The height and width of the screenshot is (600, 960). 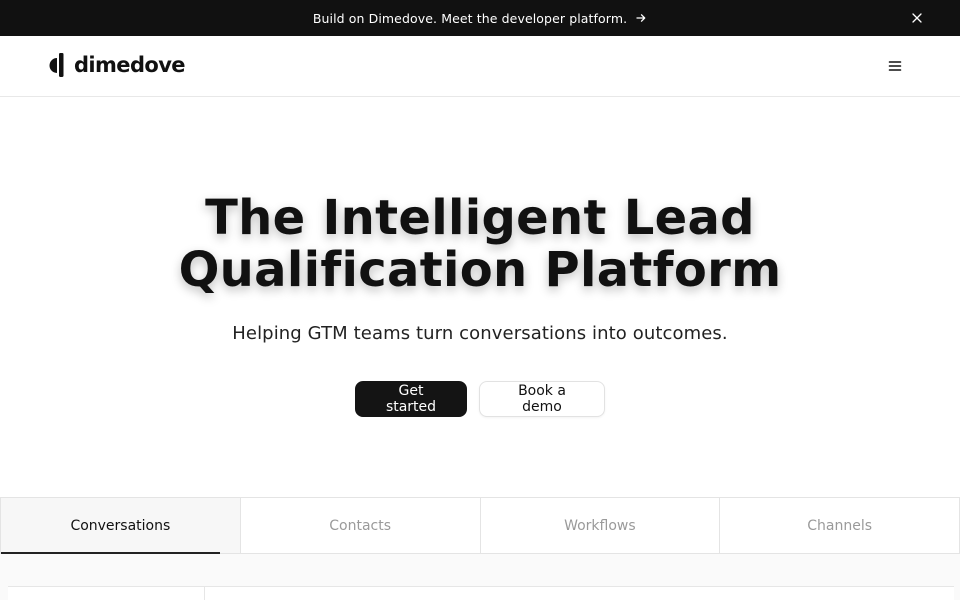 I want to click on product-preview, so click(x=480, y=577).